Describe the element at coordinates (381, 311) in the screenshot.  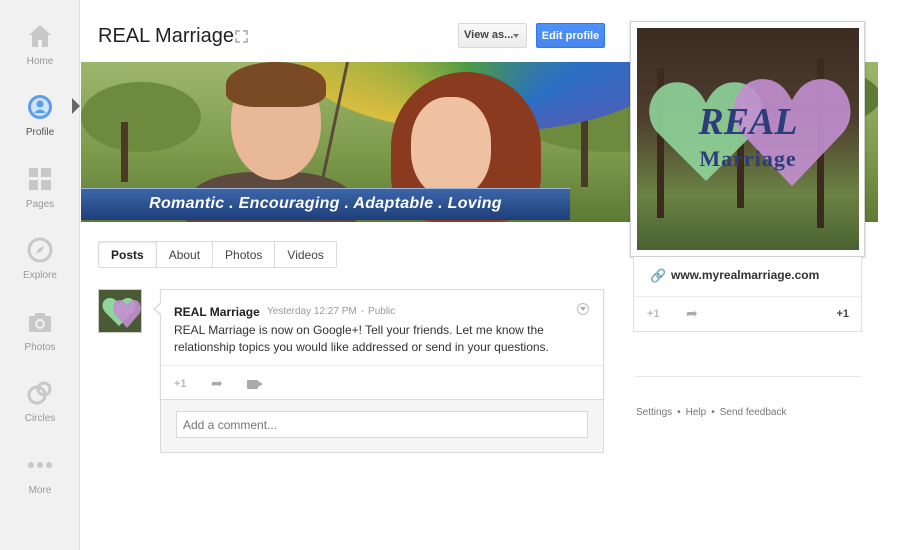
I see `post-visibility: Public` at that location.